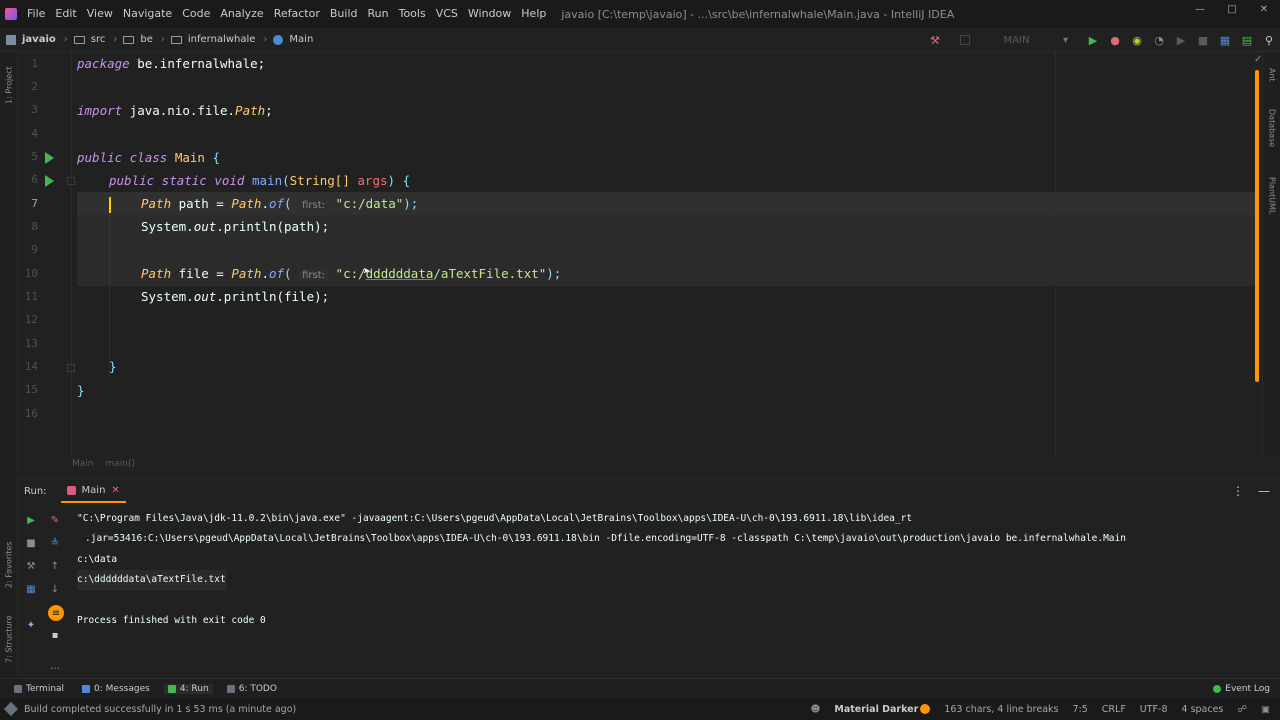 Image resolution: width=1280 pixels, height=720 pixels. I want to click on memory-indicator-icon: ▣, so click(1265, 709).